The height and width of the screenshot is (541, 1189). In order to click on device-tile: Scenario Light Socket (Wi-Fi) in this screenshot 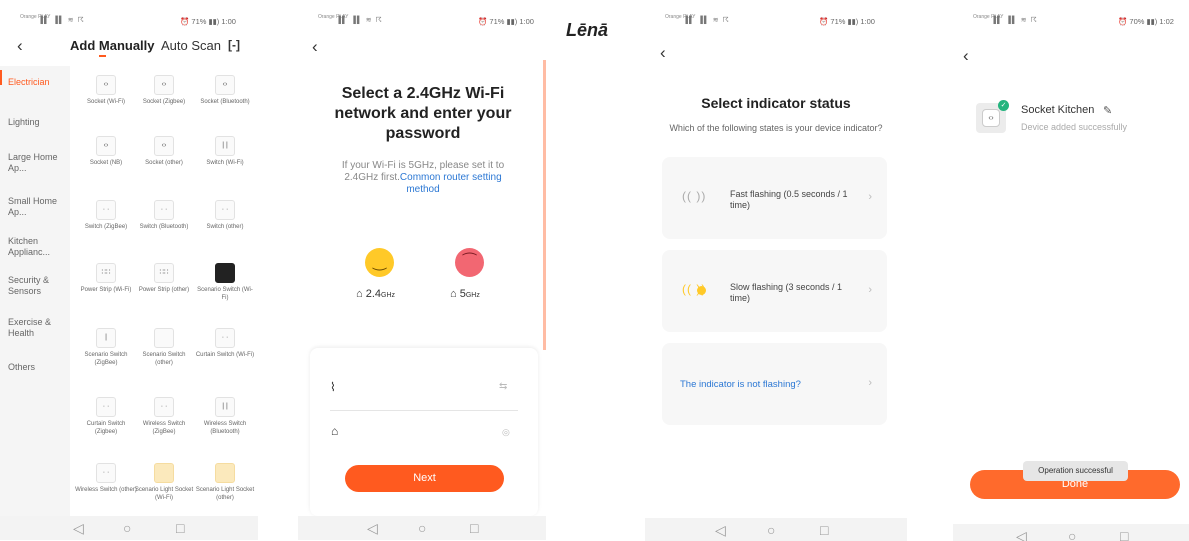, I will do `click(164, 482)`.